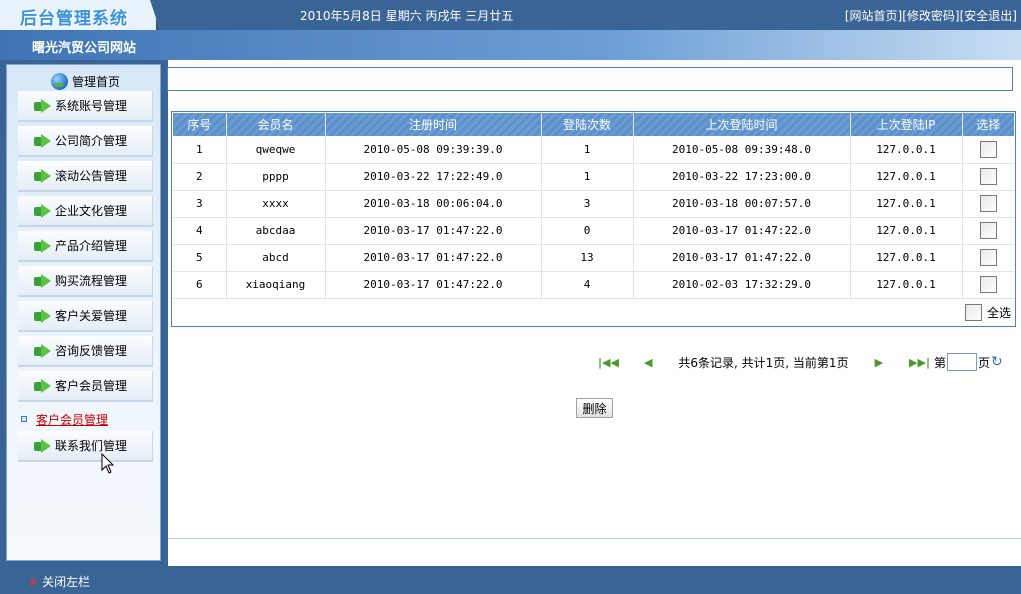  I want to click on sidebar-item-contact: 联系我们管理, so click(85, 446).